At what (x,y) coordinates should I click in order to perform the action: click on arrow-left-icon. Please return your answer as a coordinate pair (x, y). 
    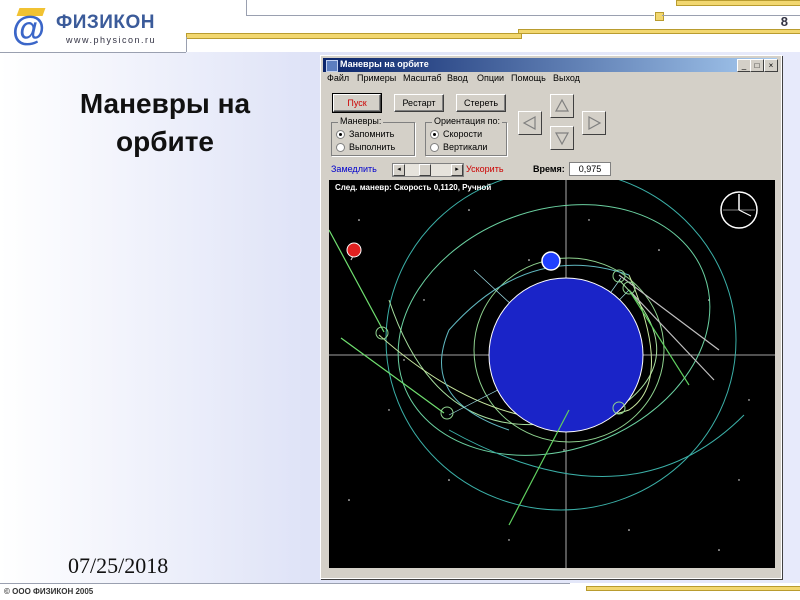
    Looking at the image, I should click on (529, 123).